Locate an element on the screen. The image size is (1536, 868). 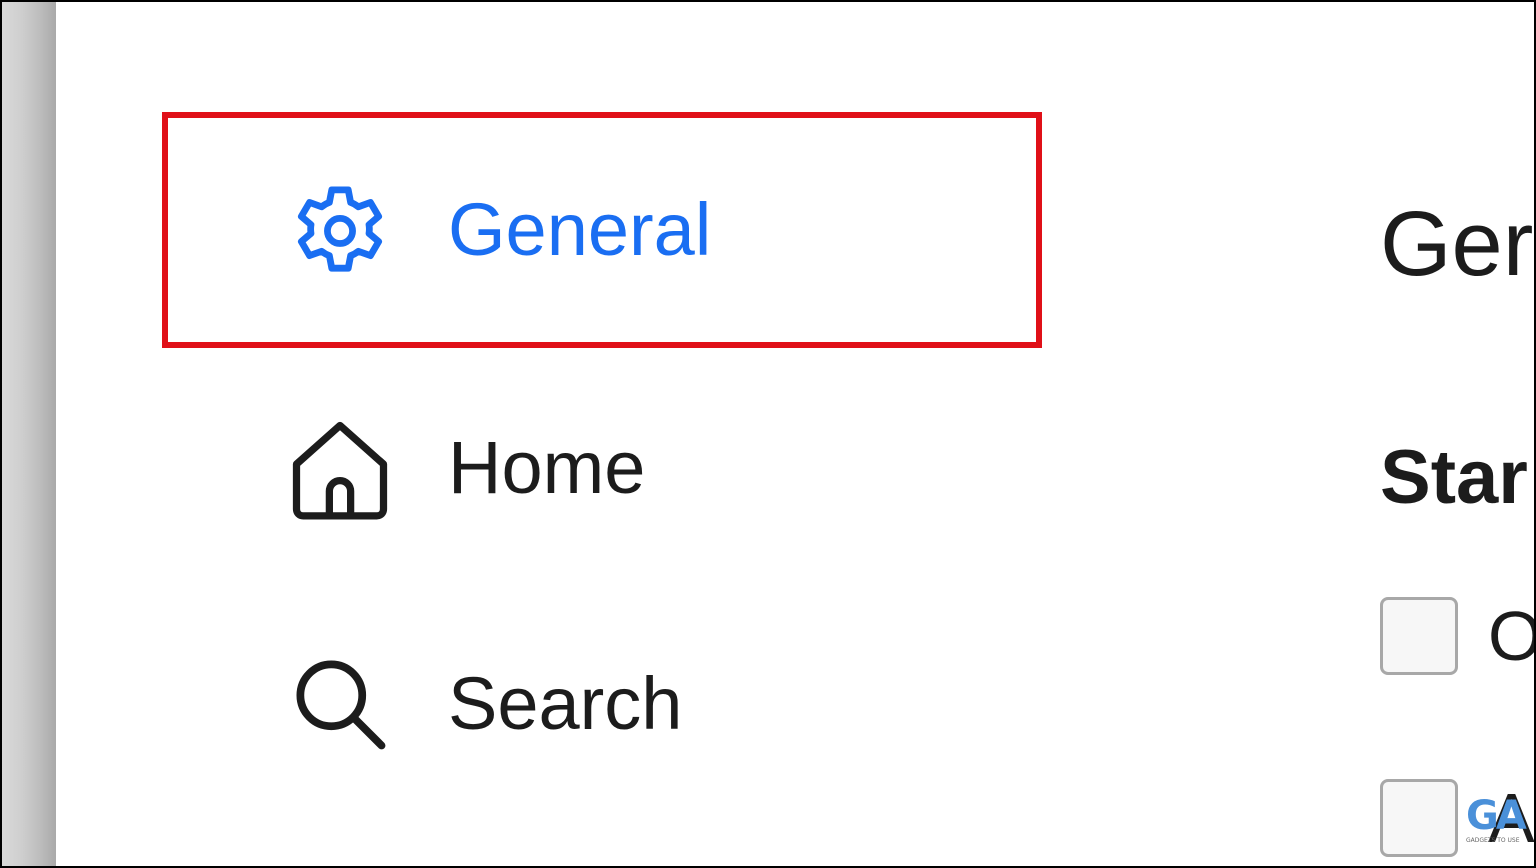
sidebar-item-general: General is located at coordinates (496, 230).